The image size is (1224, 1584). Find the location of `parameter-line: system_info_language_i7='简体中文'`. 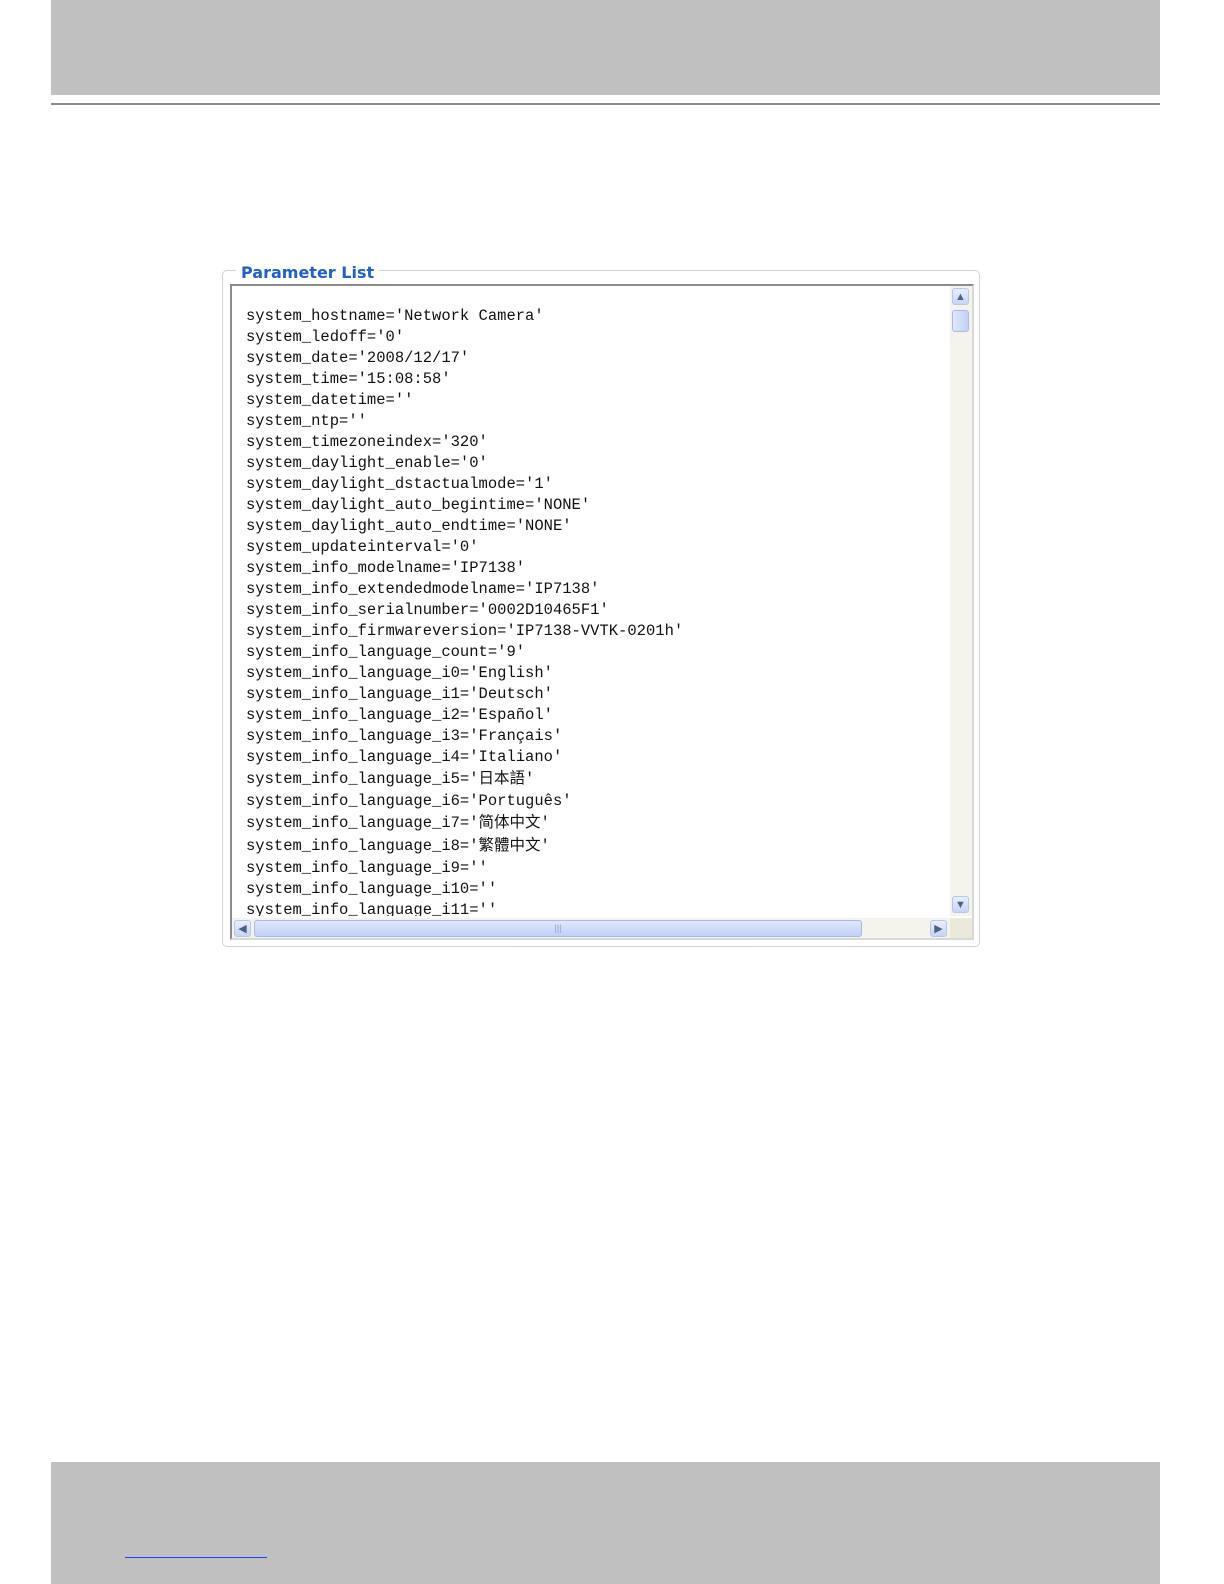

parameter-line: system_info_language_i7='简体中文' is located at coordinates (398, 823).